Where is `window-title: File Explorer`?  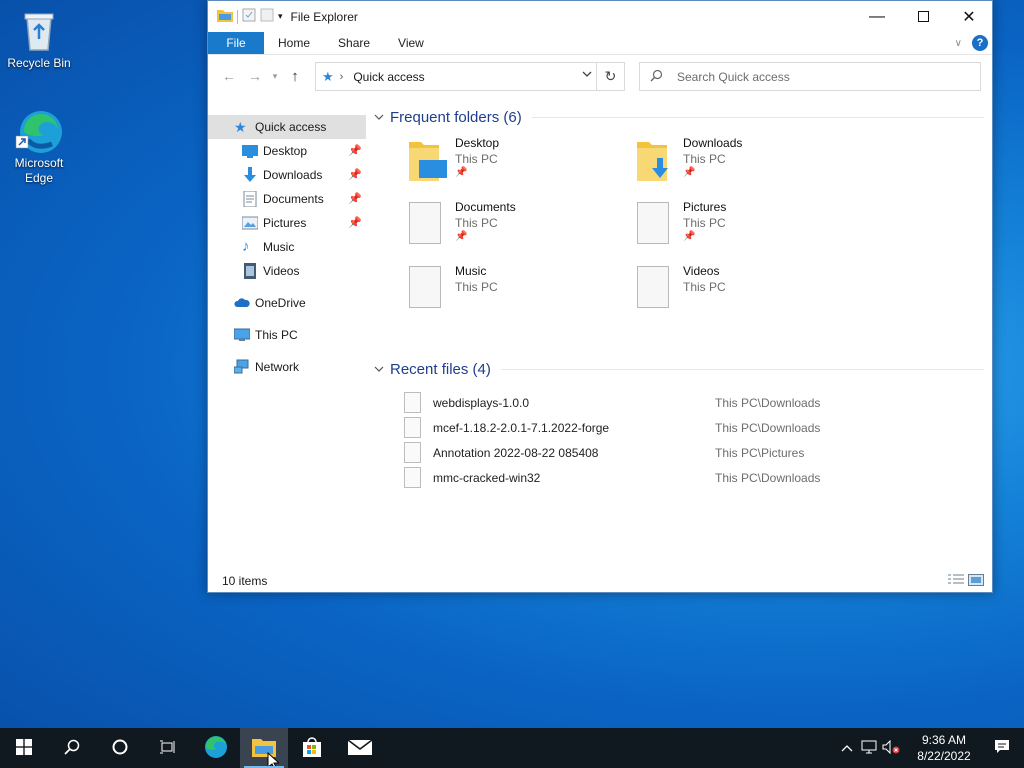
window-title: File Explorer is located at coordinates (324, 16).